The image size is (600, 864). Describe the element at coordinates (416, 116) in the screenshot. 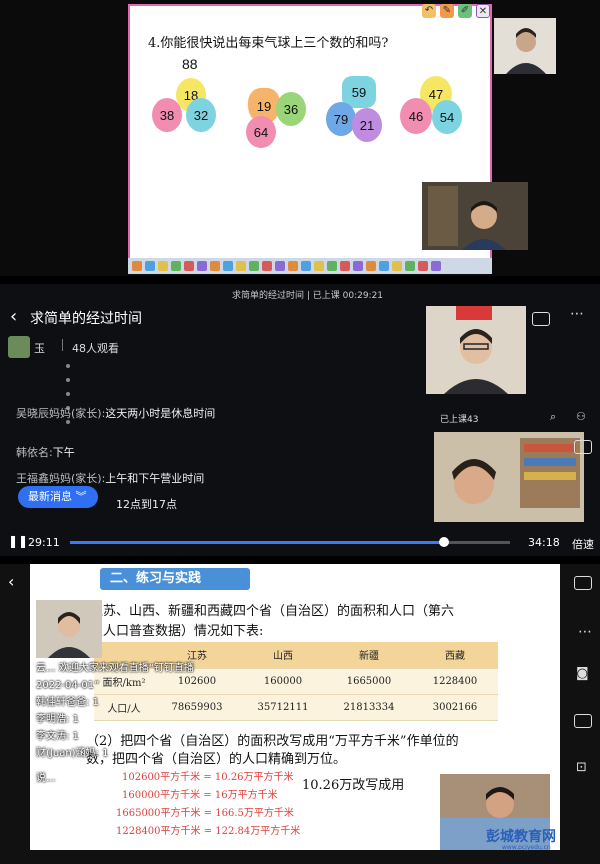

I see `balloon: 46` at that location.